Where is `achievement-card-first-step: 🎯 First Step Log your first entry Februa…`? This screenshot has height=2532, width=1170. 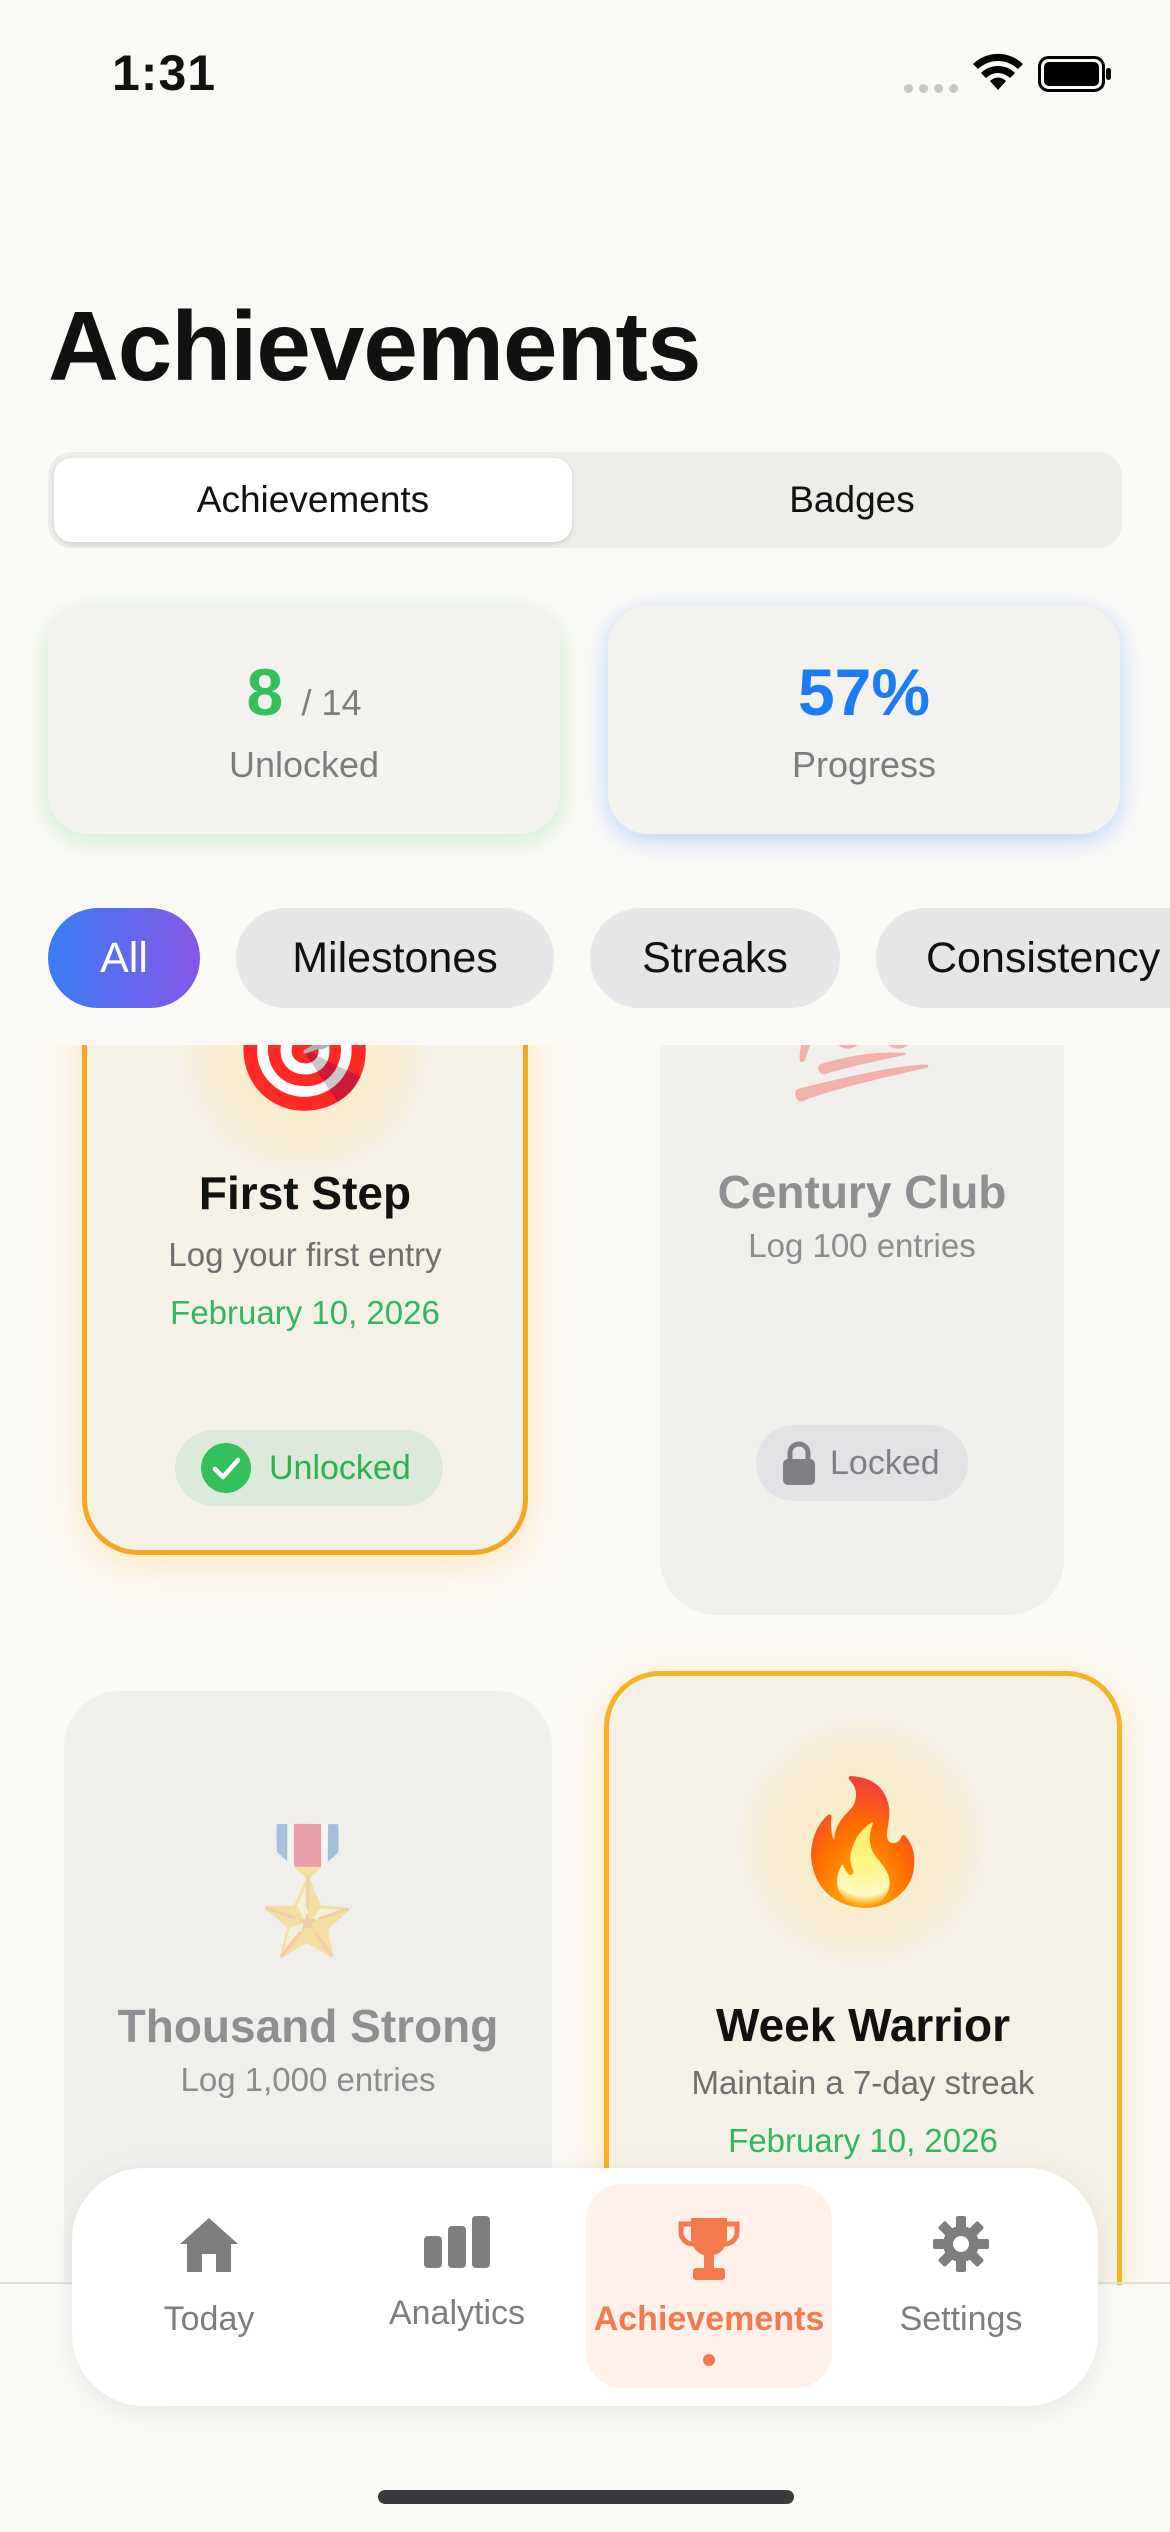
achievement-card-first-step: 🎯 First Step Log your first entry Februa… is located at coordinates (305, 1300).